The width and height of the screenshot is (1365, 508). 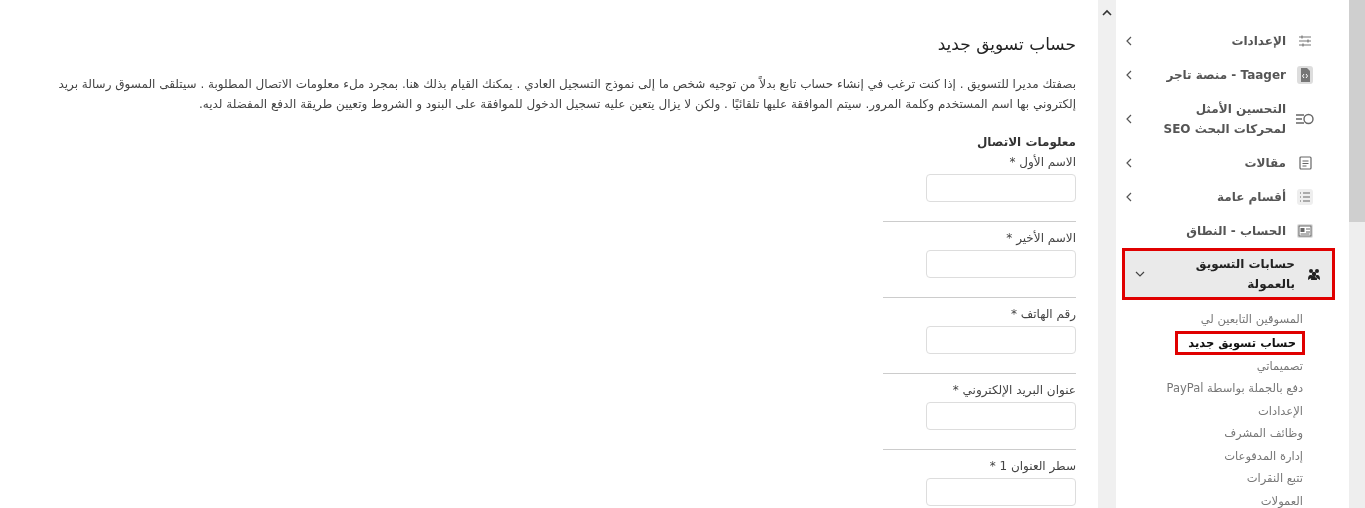 What do you see at coordinates (1032, 466) in the screenshot?
I see `field-label: سطر العنوان 1 *` at bounding box center [1032, 466].